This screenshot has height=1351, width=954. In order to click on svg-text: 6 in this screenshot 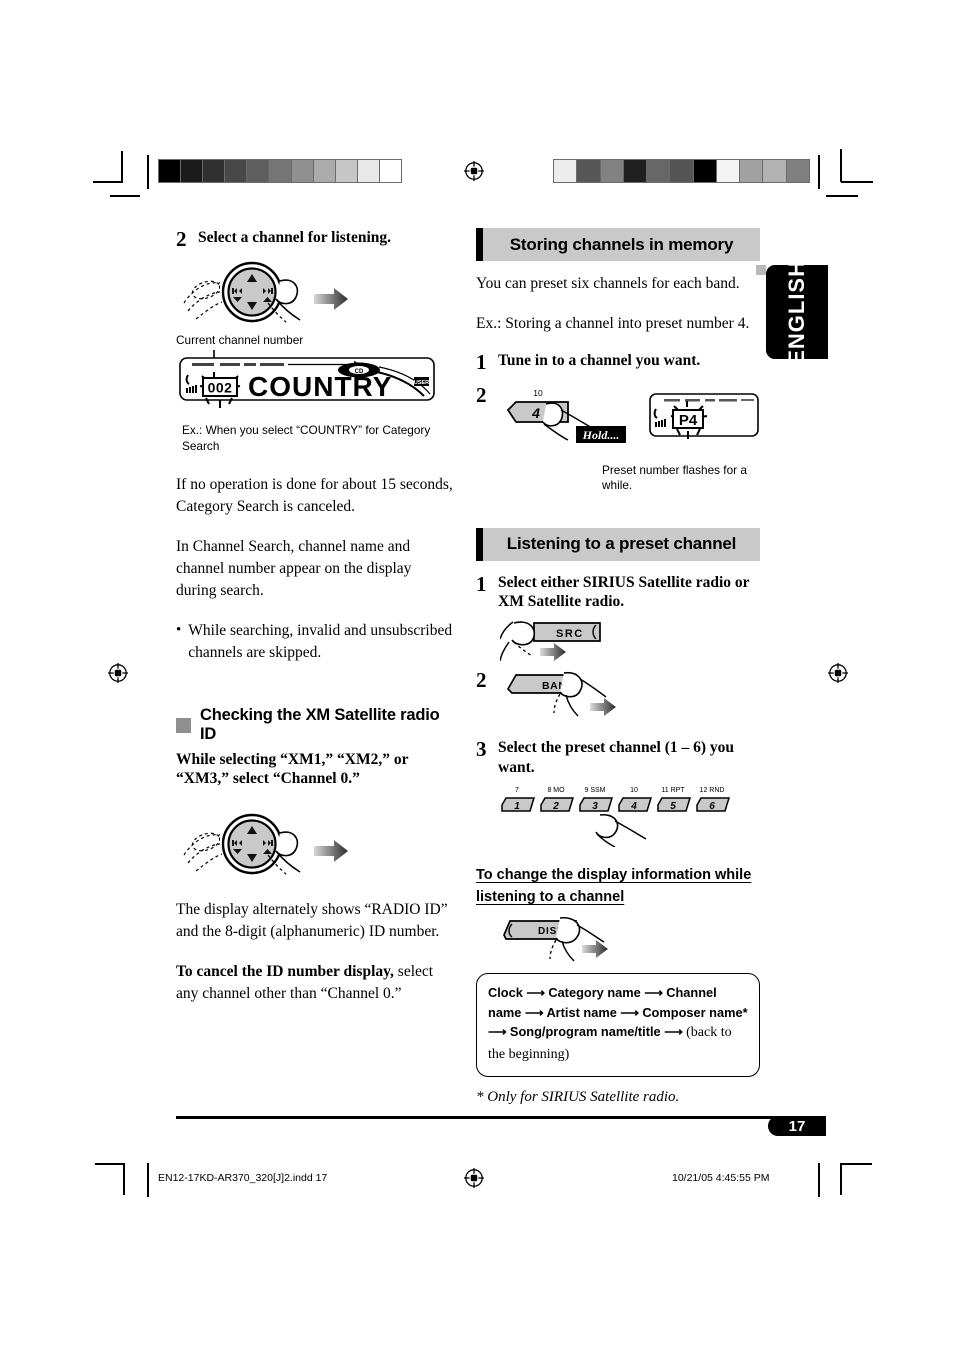, I will do `click(712, 806)`.